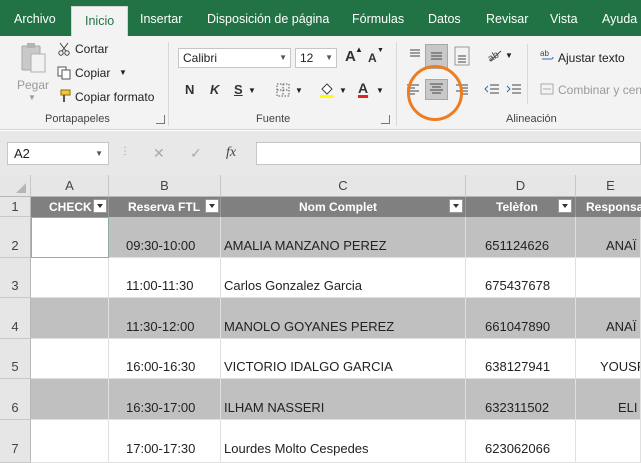 This screenshot has width=641, height=463. Describe the element at coordinates (462, 56) in the screenshot. I see `align-bottom-icon` at that location.